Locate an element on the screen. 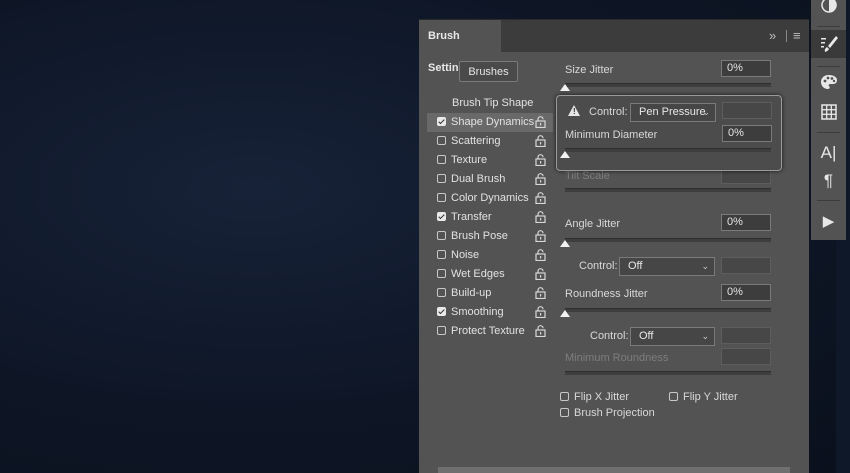  minimum-diameter-slider is located at coordinates (668, 150).